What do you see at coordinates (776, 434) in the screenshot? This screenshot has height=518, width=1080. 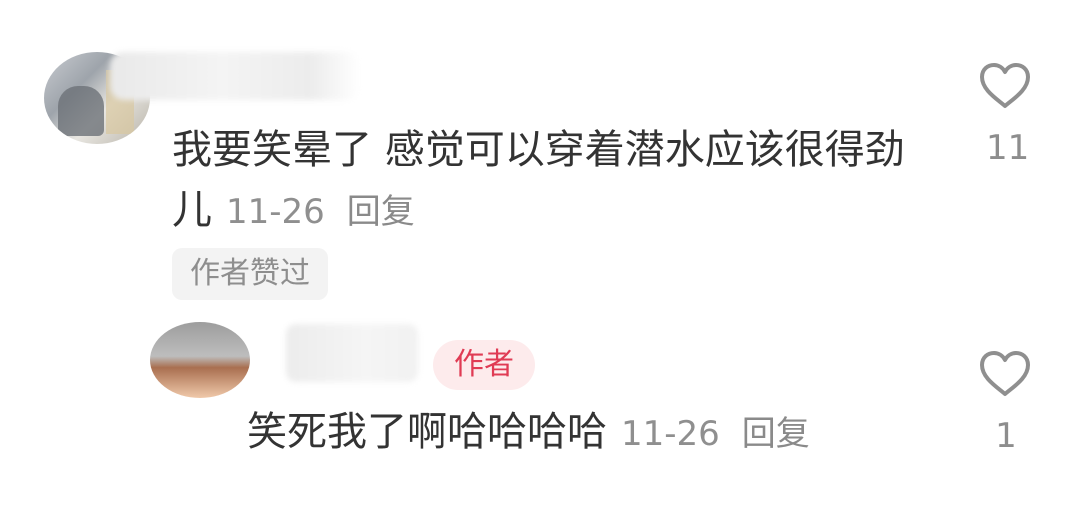 I see `reply-reply-button: 回复` at bounding box center [776, 434].